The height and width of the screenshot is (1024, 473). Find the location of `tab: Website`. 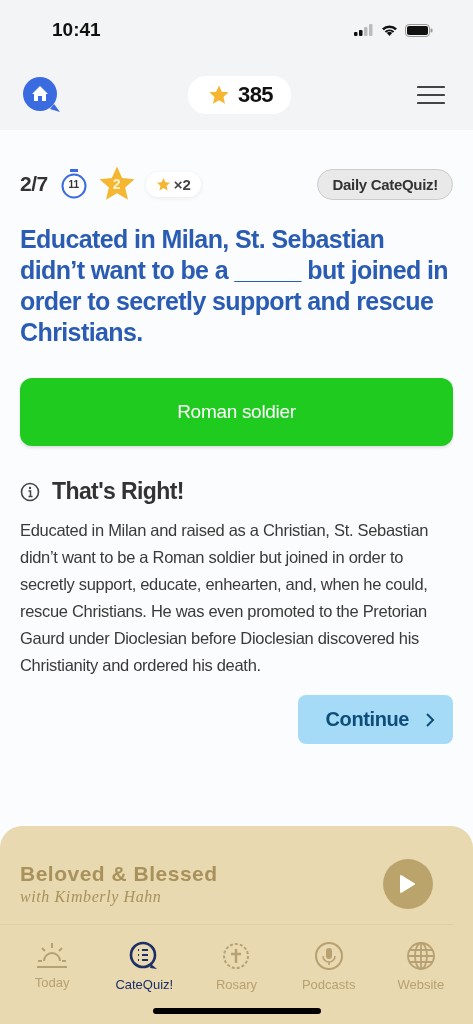

tab: Website is located at coordinates (420, 966).